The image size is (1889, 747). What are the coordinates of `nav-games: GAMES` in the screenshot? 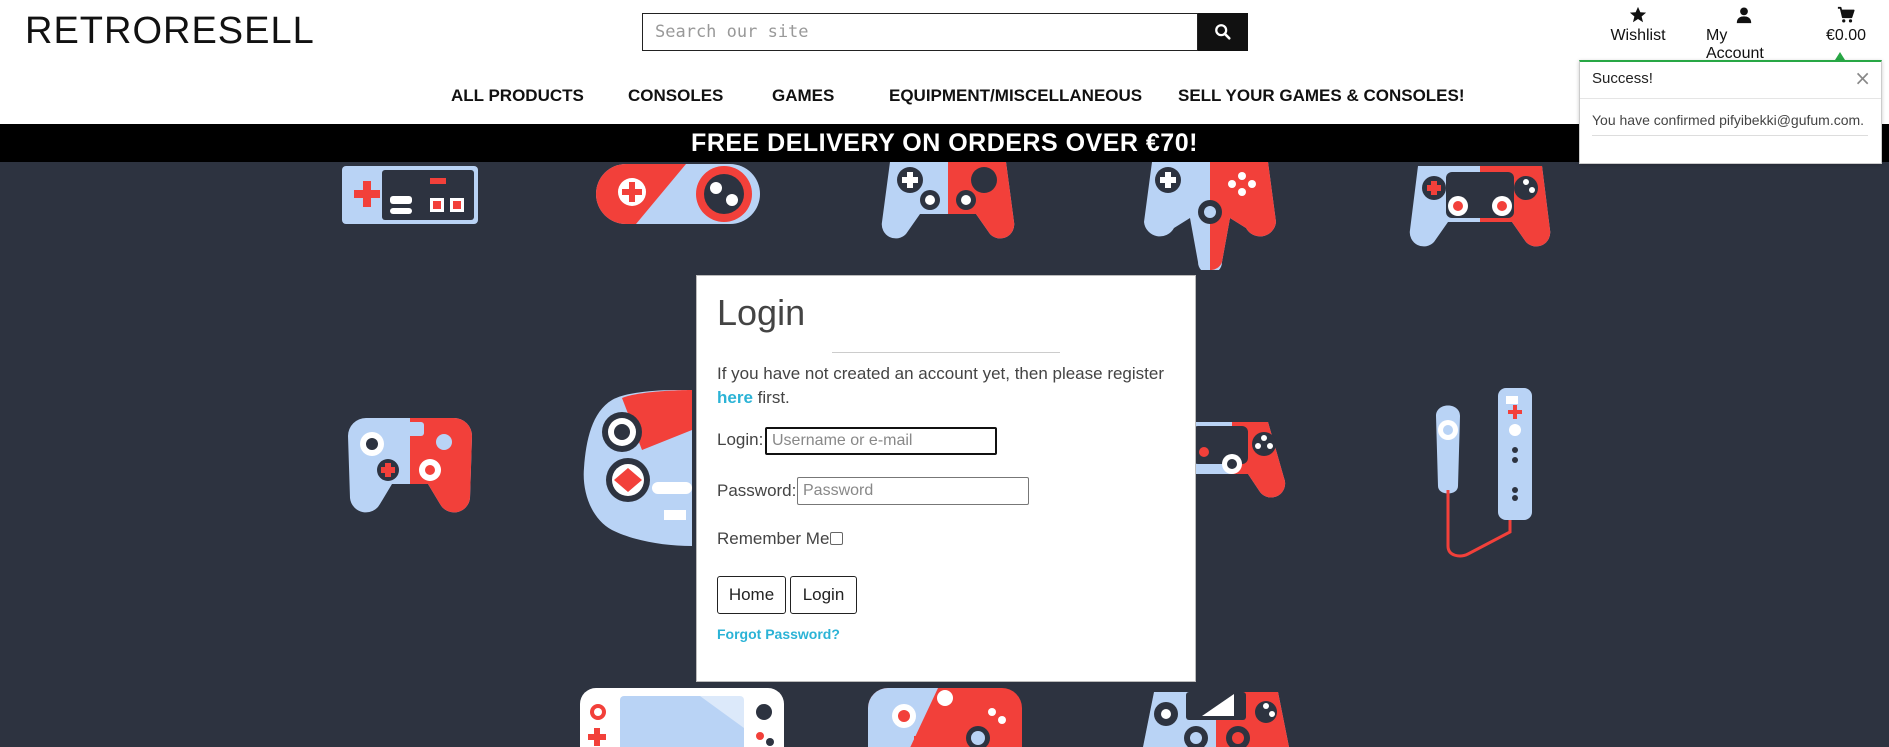 It's located at (803, 96).